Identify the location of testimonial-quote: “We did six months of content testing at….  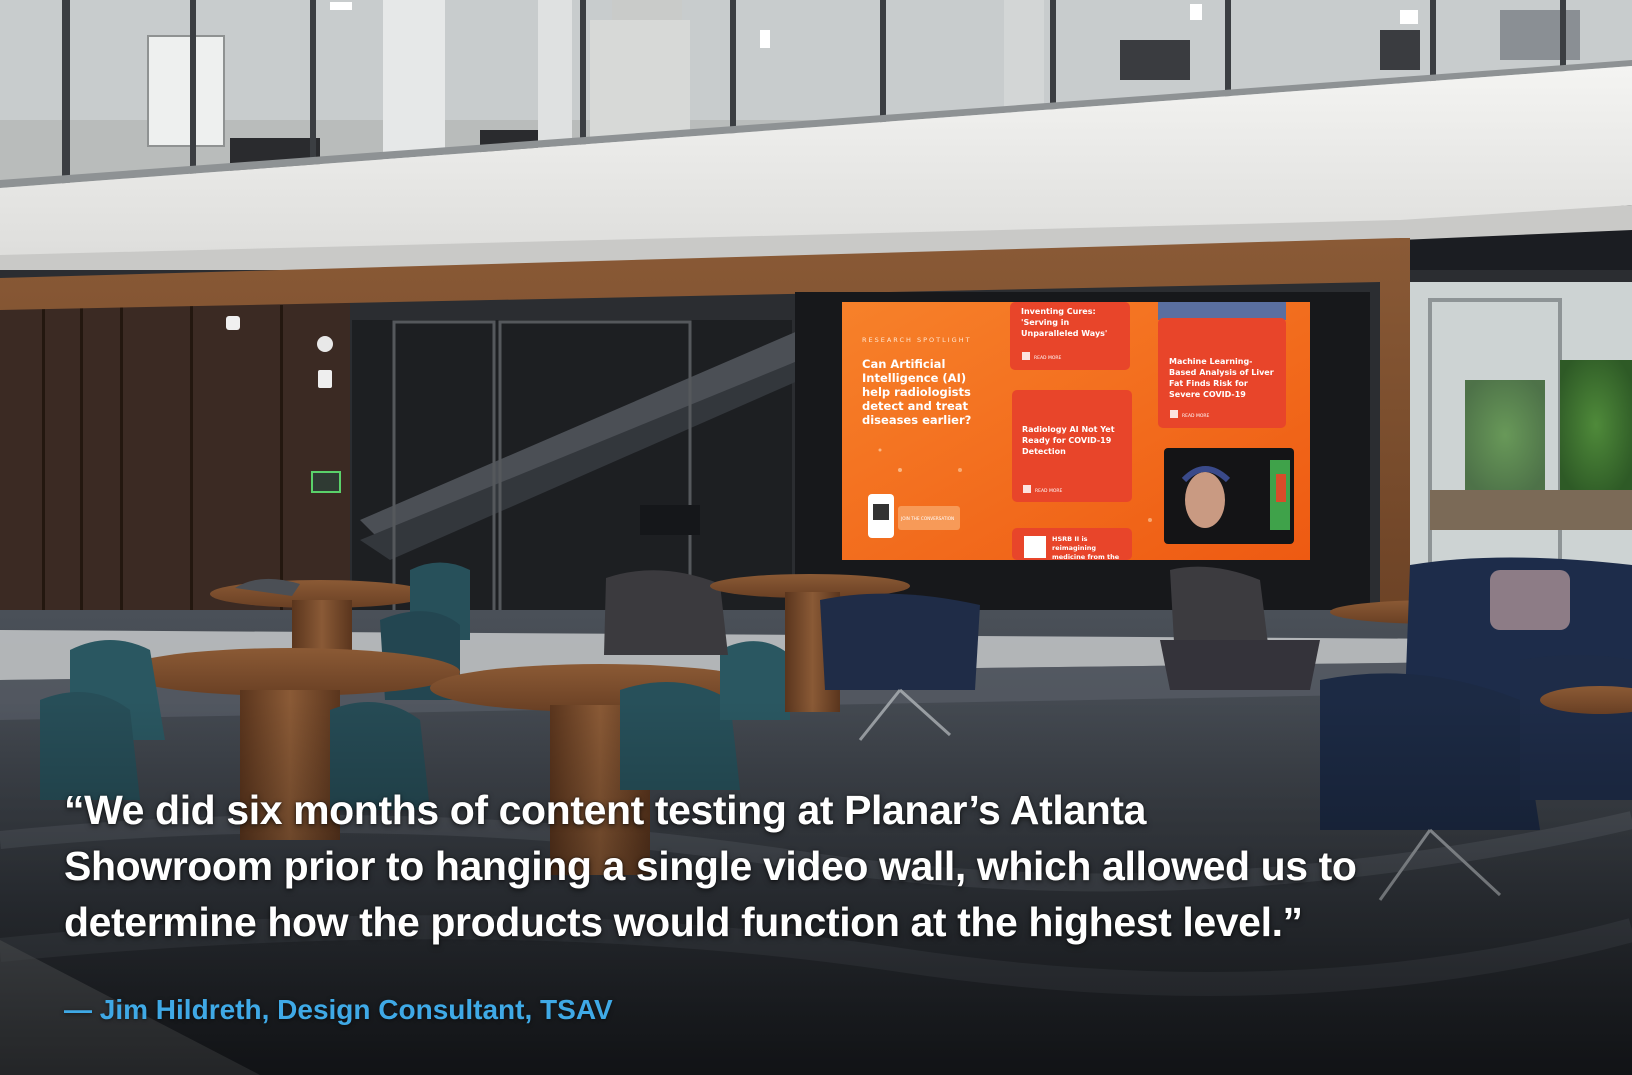
(814, 866).